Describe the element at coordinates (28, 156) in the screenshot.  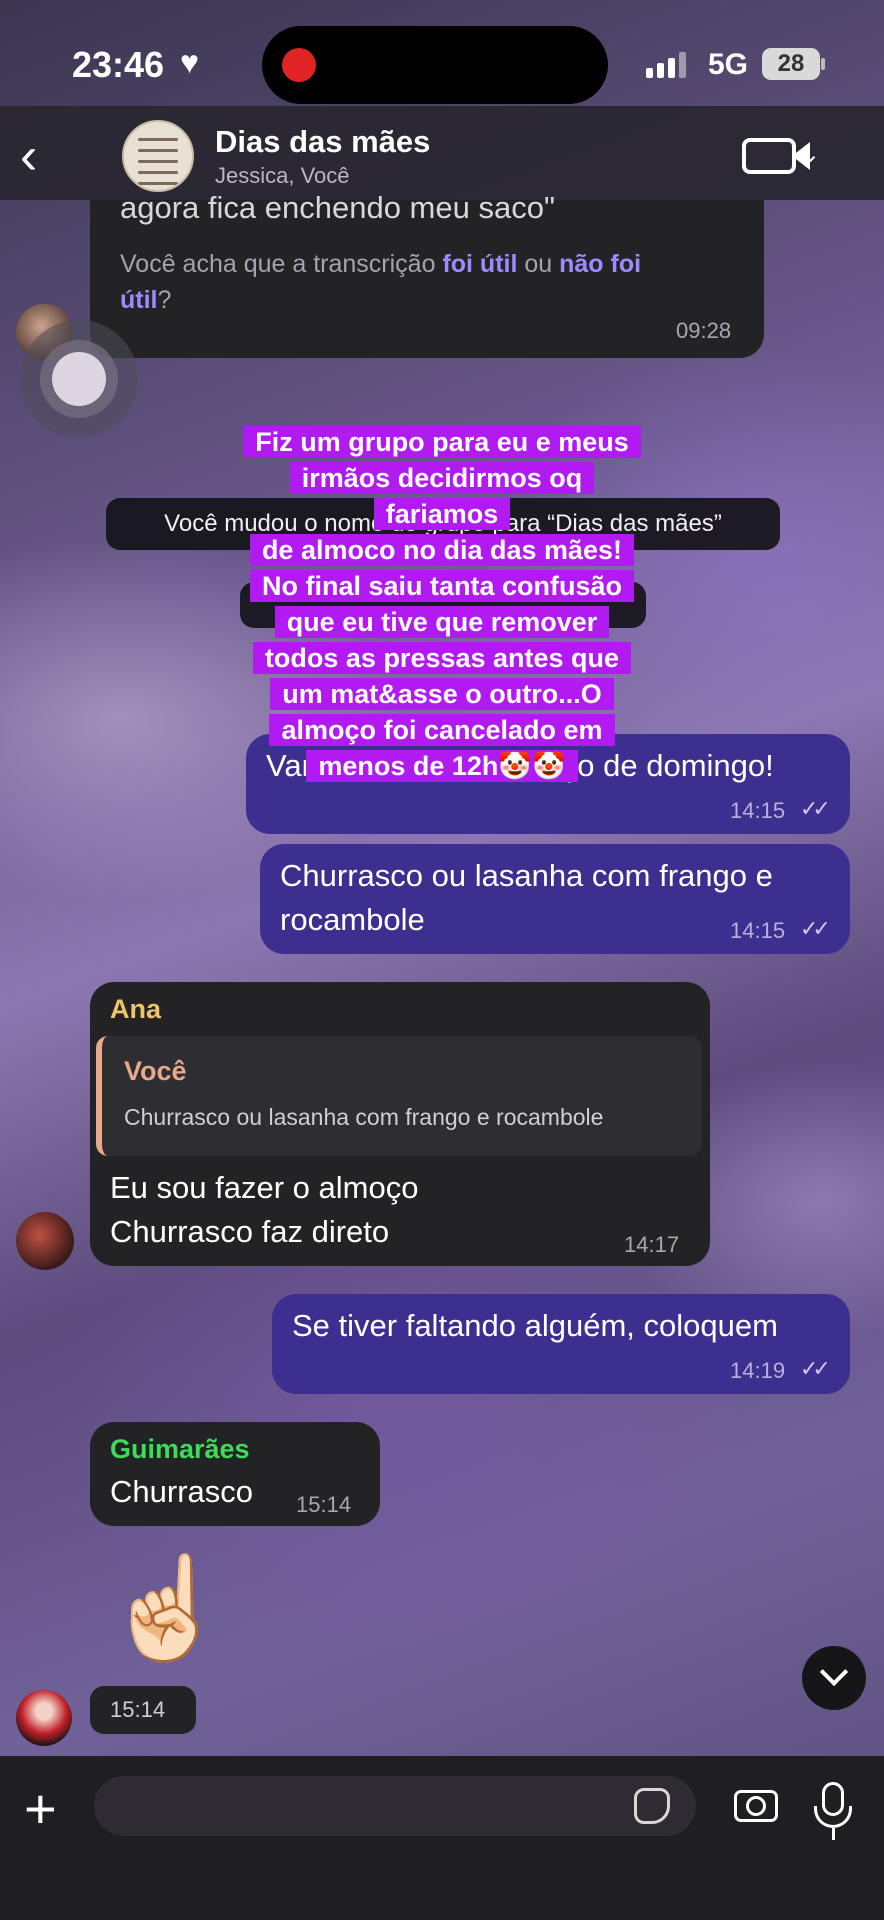
I see `back-button: ‹` at that location.